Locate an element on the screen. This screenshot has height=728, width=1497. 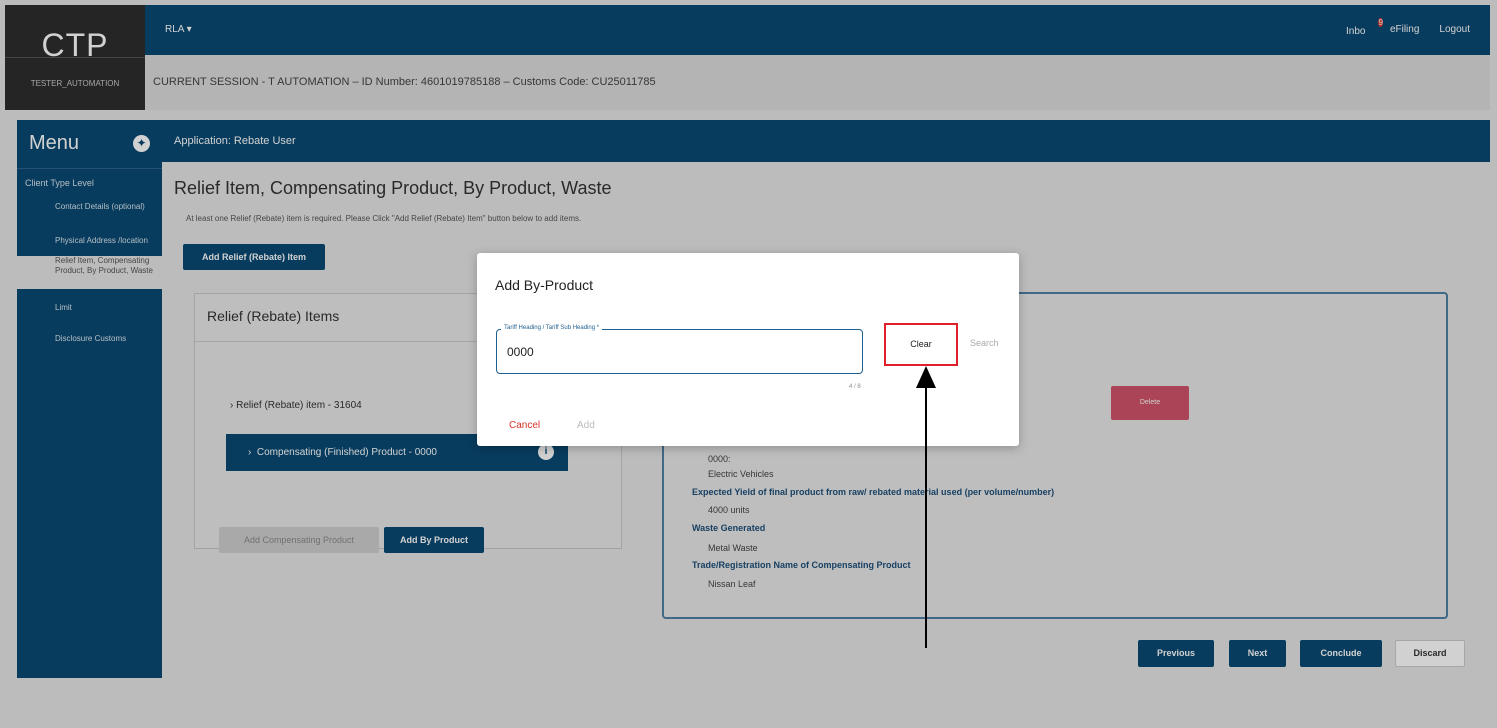
character-counter: 4 / 8 is located at coordinates (855, 387).